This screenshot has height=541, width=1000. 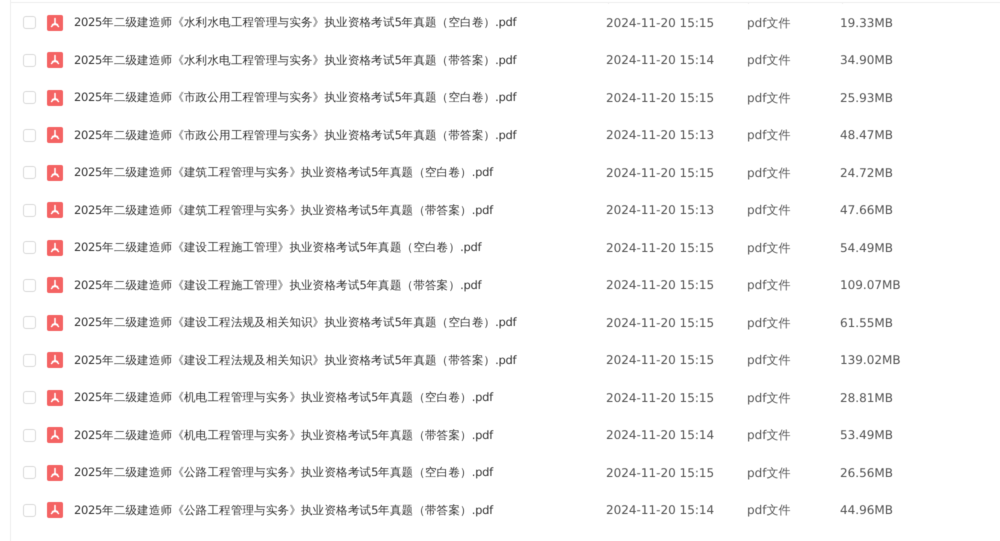 I want to click on file-size: 53.49MB, so click(x=866, y=435).